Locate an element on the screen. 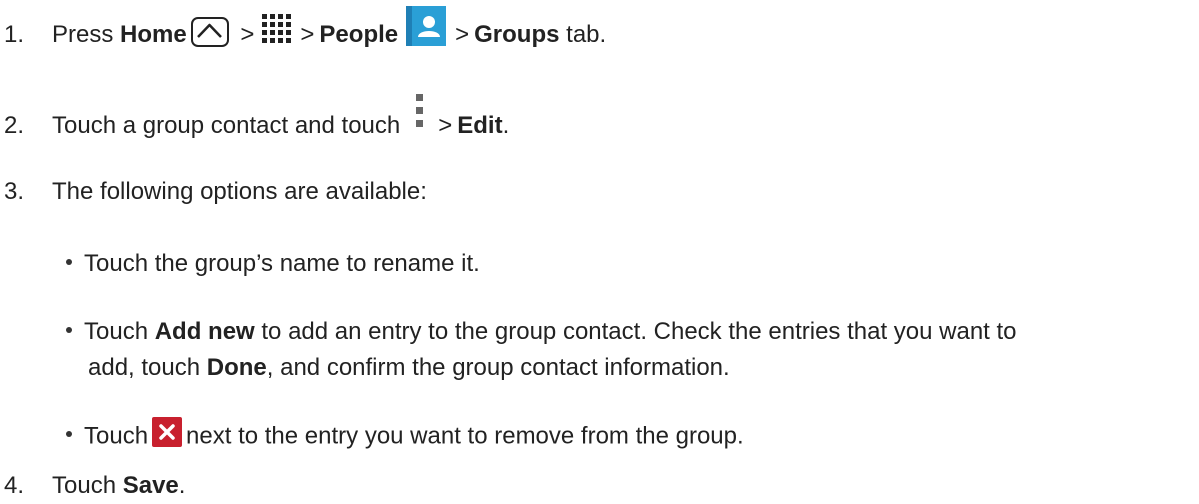  people-label: People is located at coordinates (359, 34).